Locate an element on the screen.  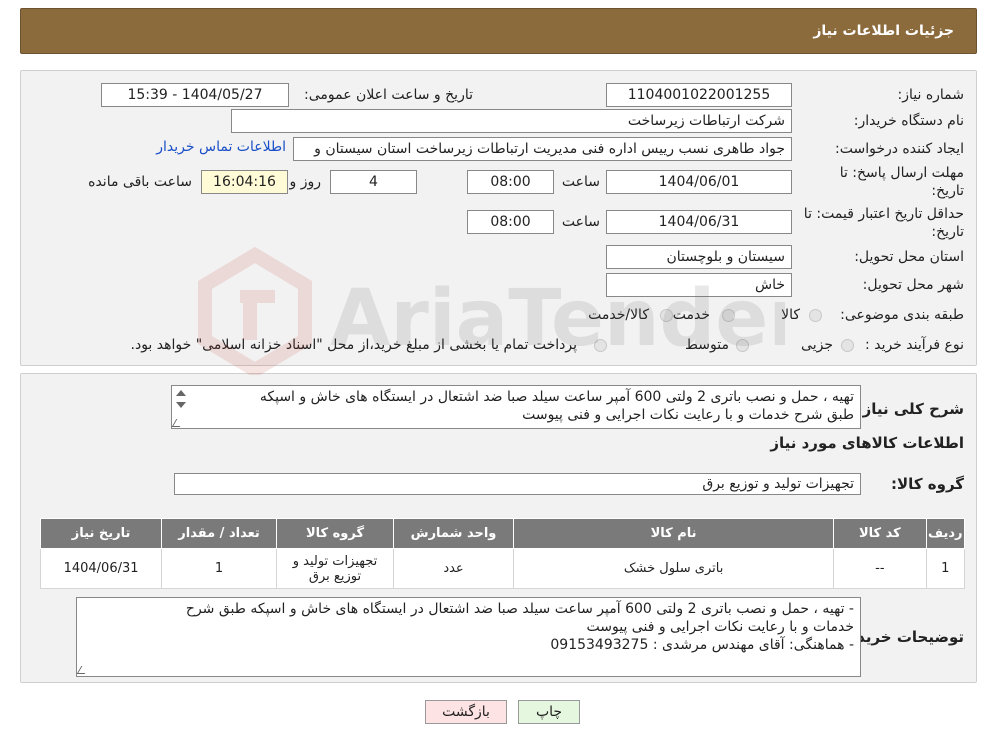
deadline-date-field: 1404/06/01 is located at coordinates (699, 182).